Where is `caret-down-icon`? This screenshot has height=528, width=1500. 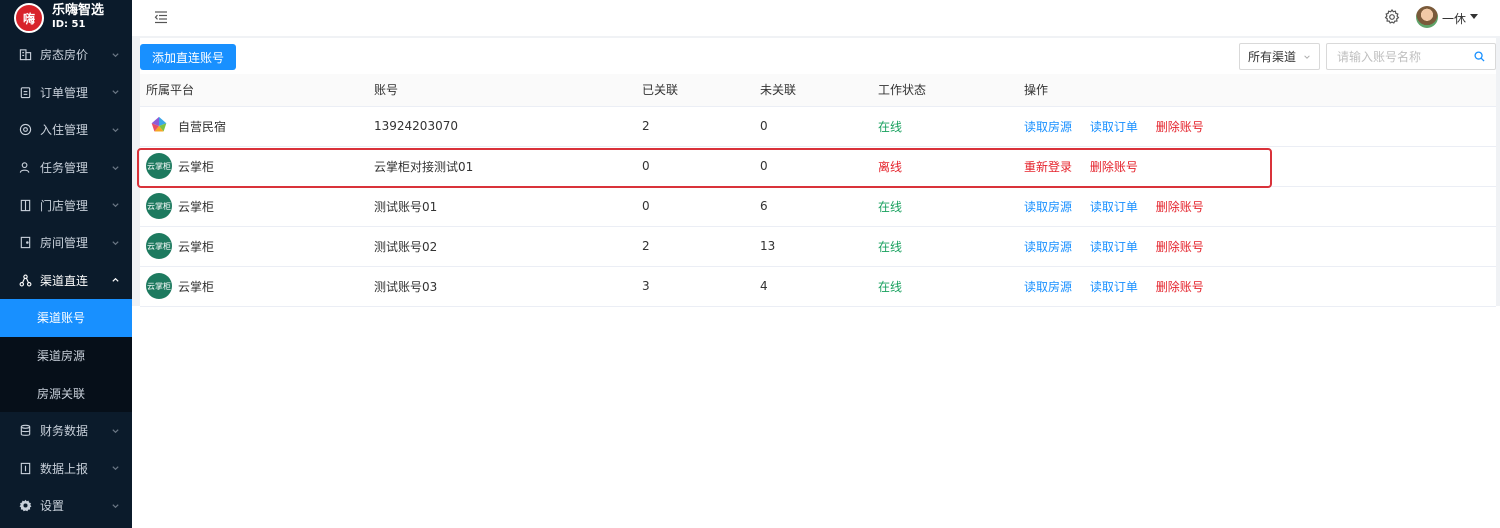 caret-down-icon is located at coordinates (1474, 16).